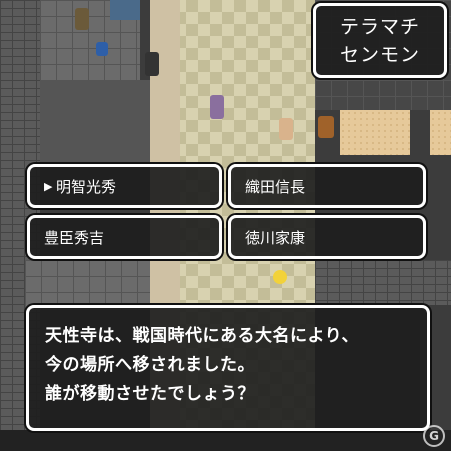  Describe the element at coordinates (379, 26) in the screenshot. I see `location-name-line-1: テラマチ` at that location.